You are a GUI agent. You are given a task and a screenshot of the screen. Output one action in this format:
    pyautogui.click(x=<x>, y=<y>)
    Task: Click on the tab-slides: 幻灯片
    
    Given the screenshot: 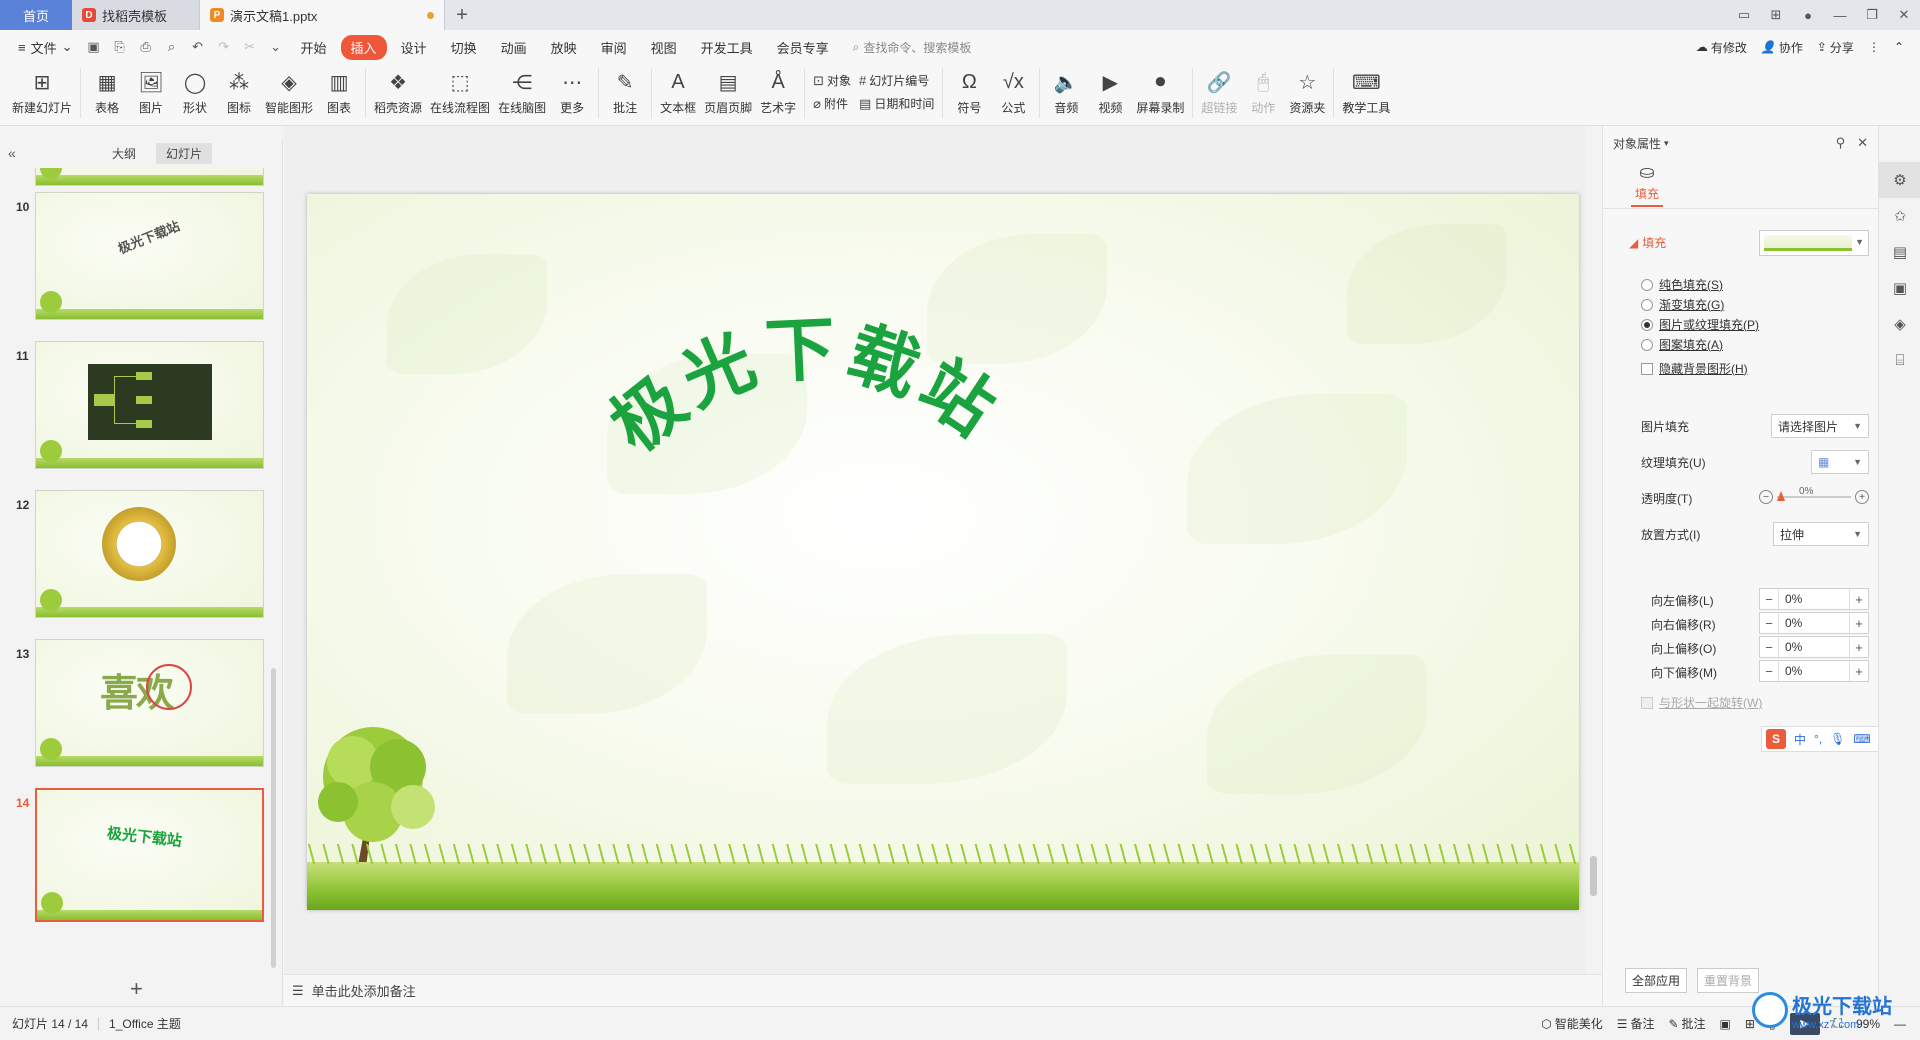 What is the action you would take?
    pyautogui.click(x=184, y=153)
    